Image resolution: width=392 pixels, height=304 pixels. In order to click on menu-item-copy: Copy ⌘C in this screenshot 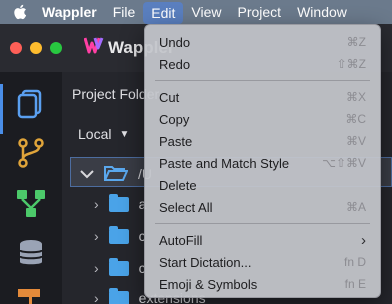, I will do `click(262, 119)`.